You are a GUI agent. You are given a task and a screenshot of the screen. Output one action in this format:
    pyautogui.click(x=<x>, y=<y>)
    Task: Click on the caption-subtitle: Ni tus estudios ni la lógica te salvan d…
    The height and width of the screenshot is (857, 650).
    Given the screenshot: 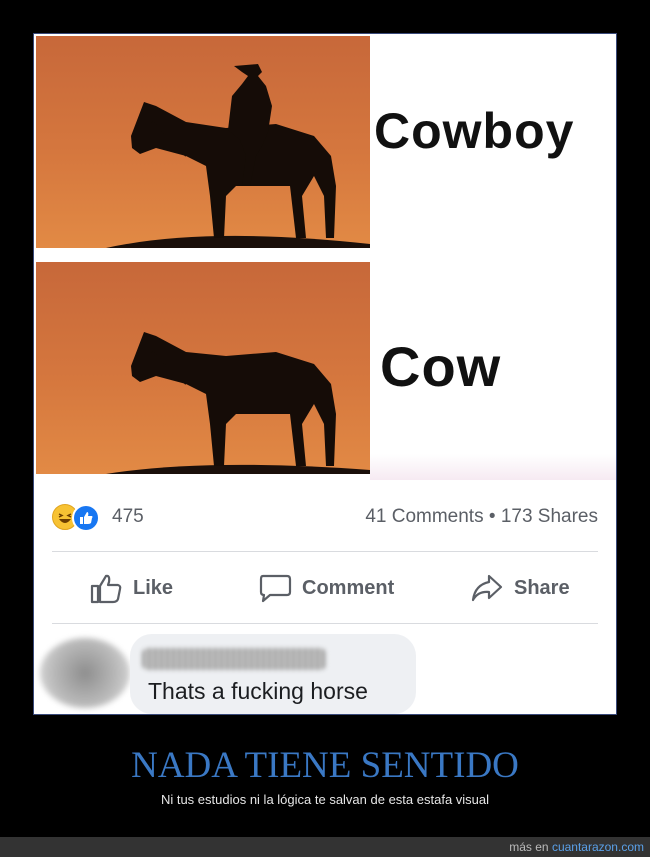 What is the action you would take?
    pyautogui.click(x=325, y=799)
    